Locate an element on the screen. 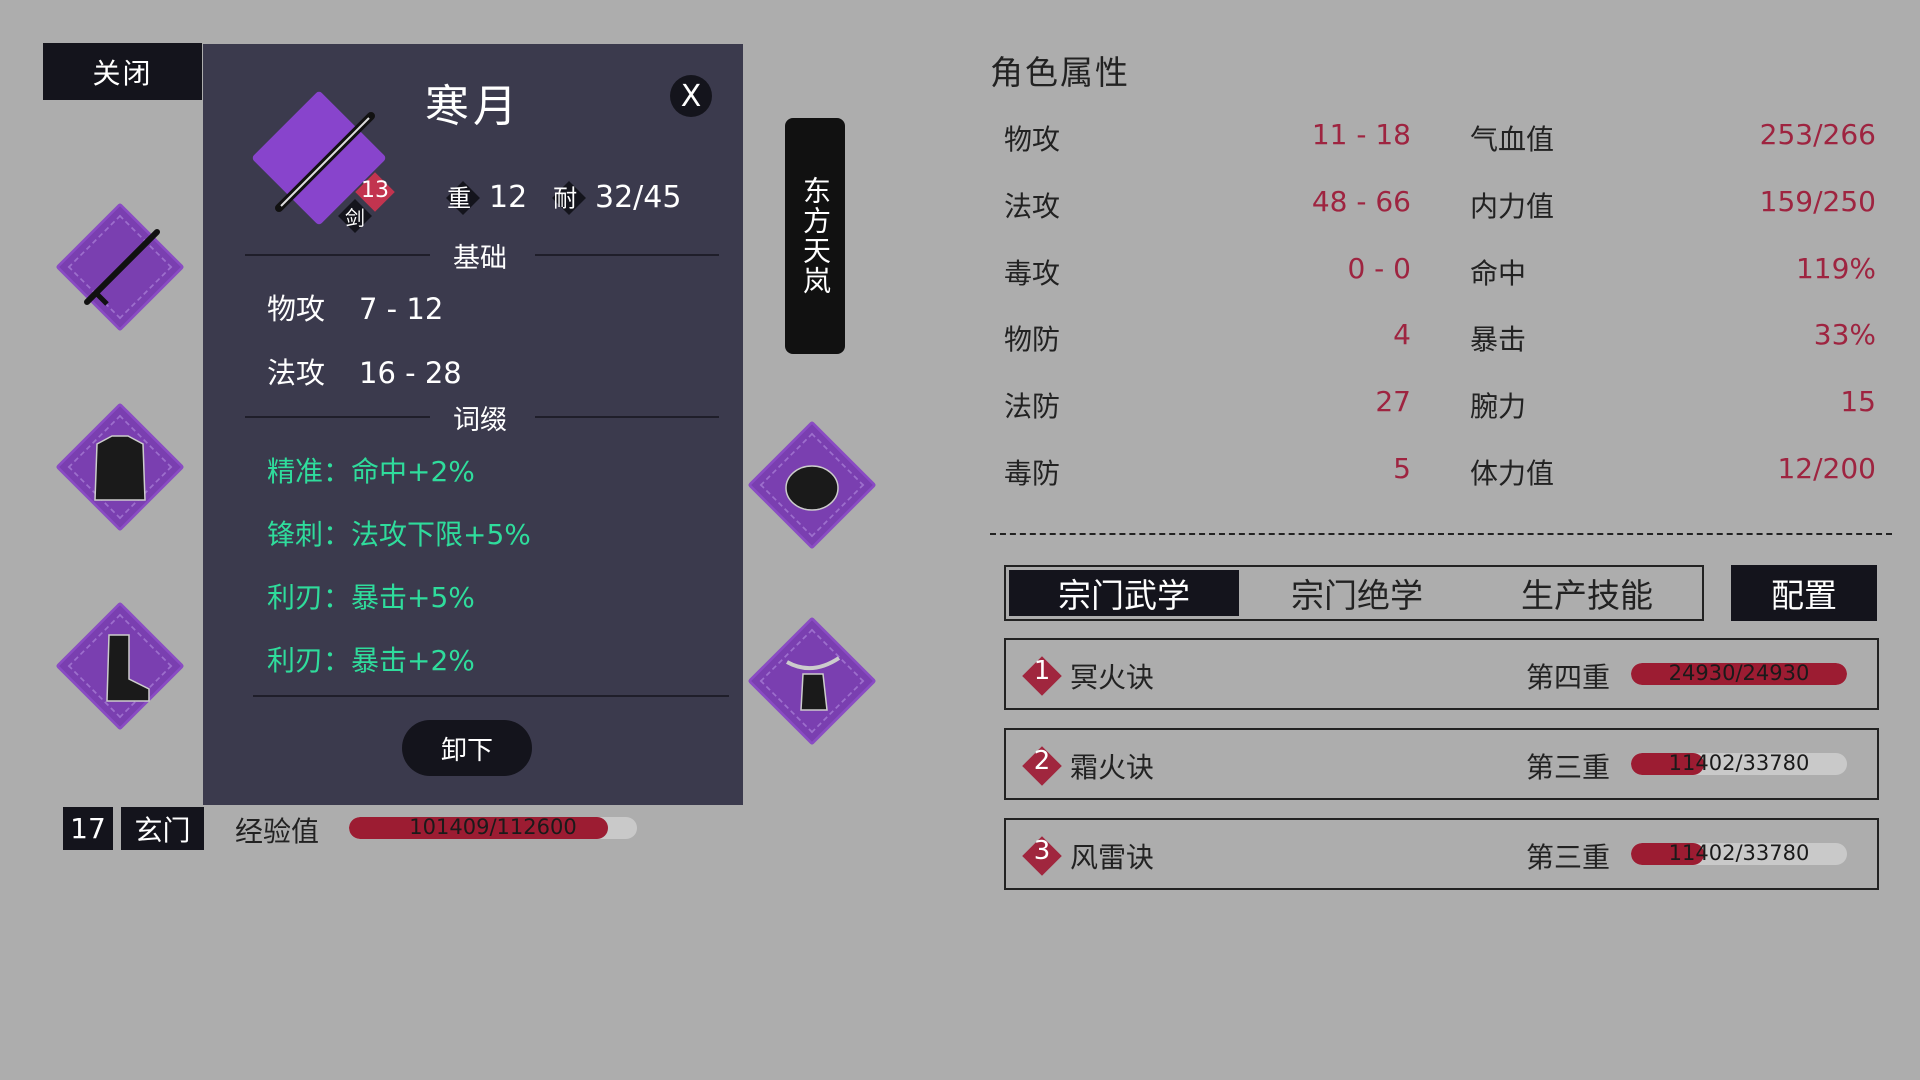  pouch-icon is located at coordinates (813, 683).